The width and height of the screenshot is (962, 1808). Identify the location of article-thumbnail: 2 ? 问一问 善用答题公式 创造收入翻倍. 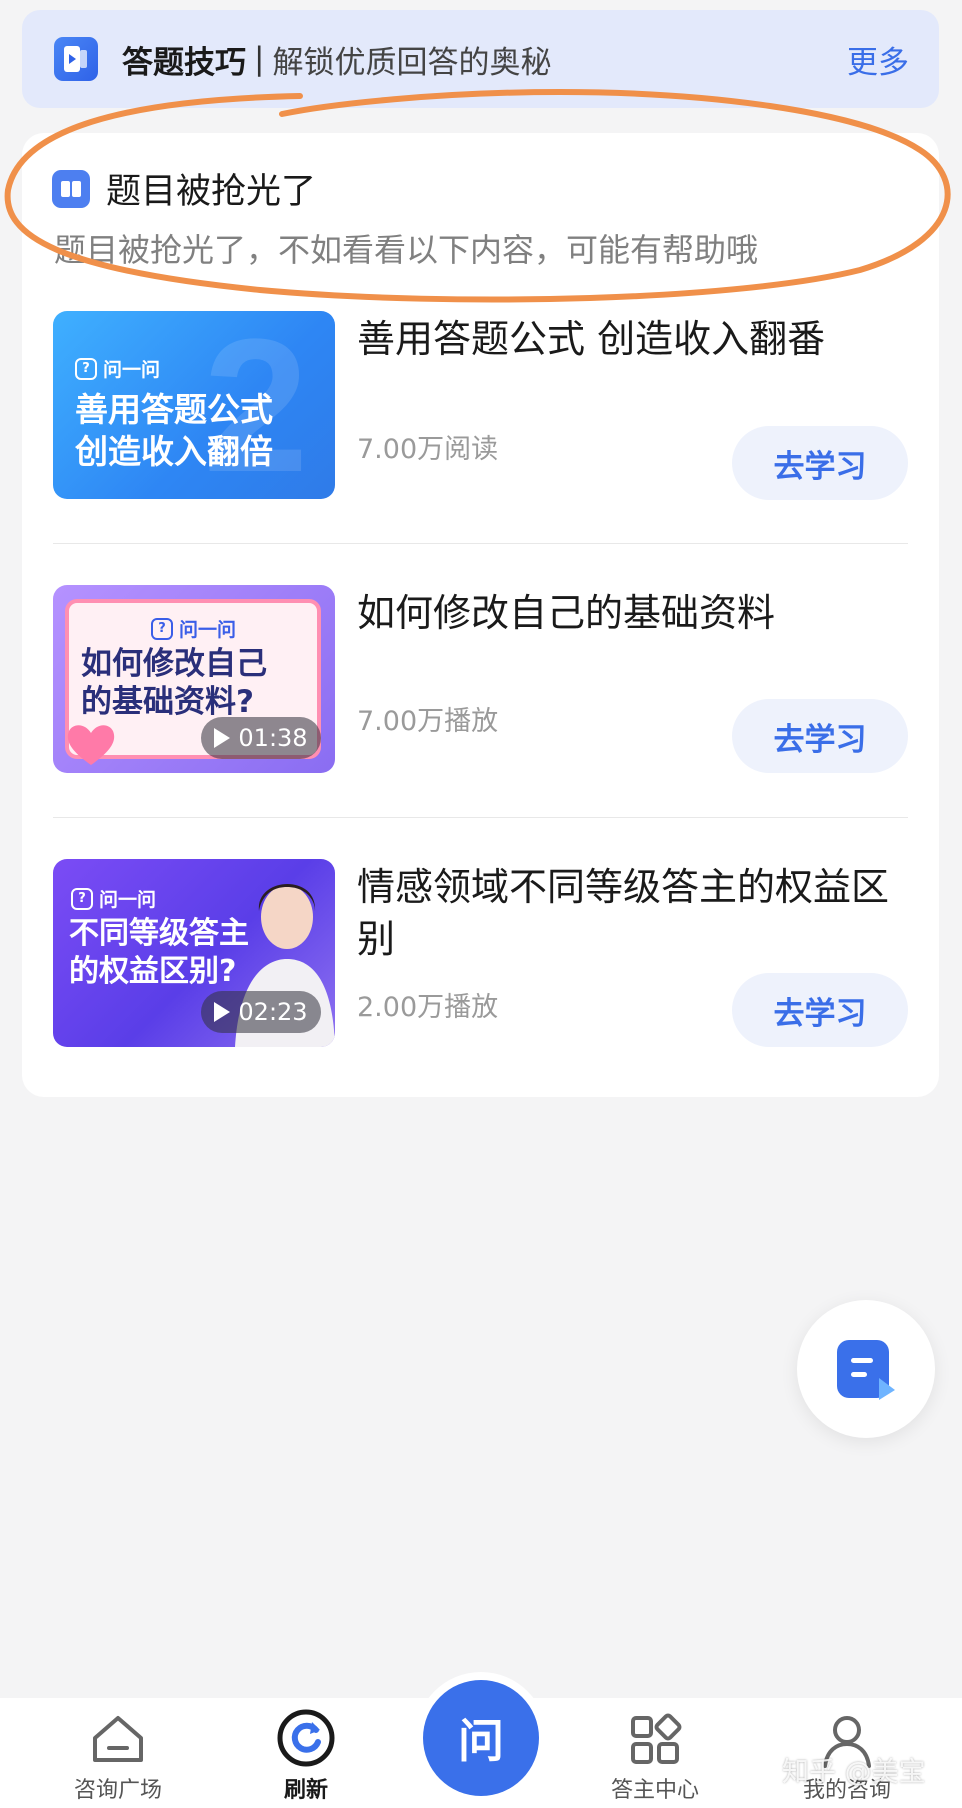
(194, 405).